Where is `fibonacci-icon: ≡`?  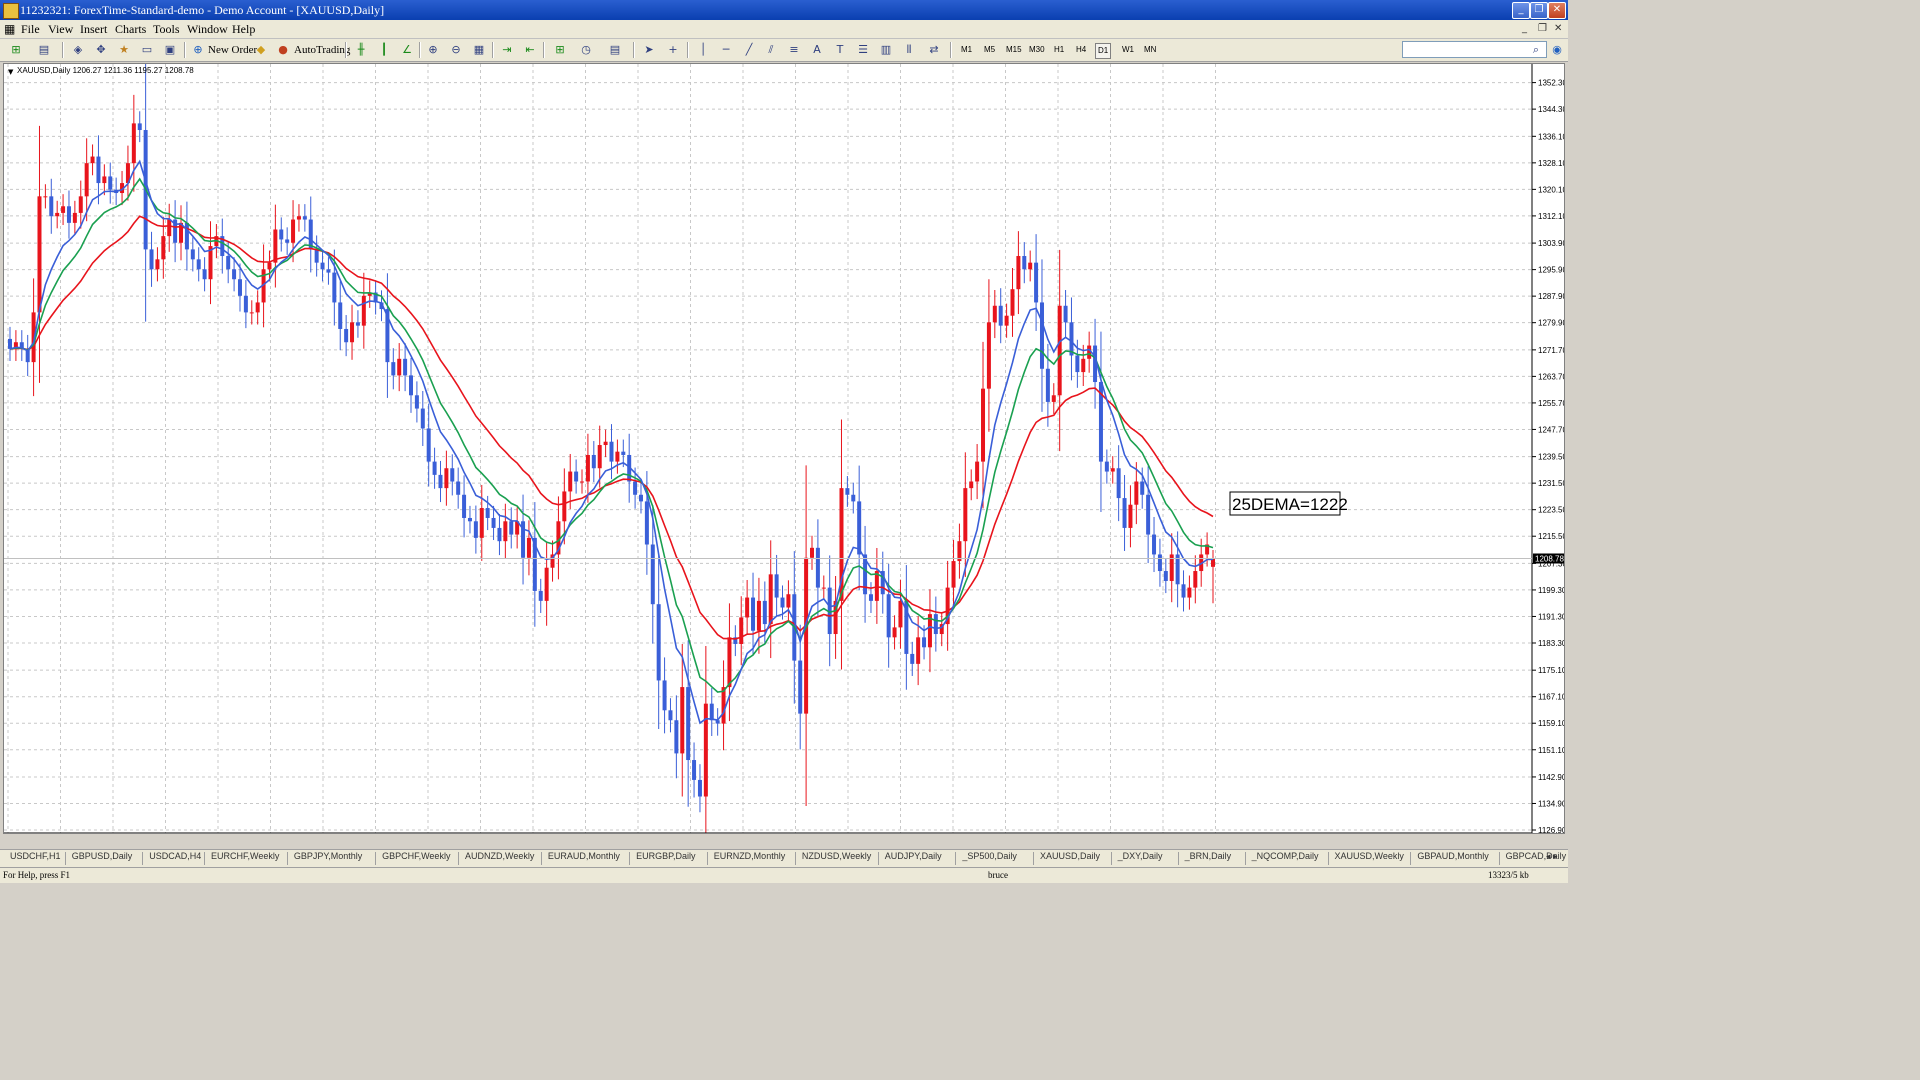
fibonacci-icon: ≡ is located at coordinates (794, 50).